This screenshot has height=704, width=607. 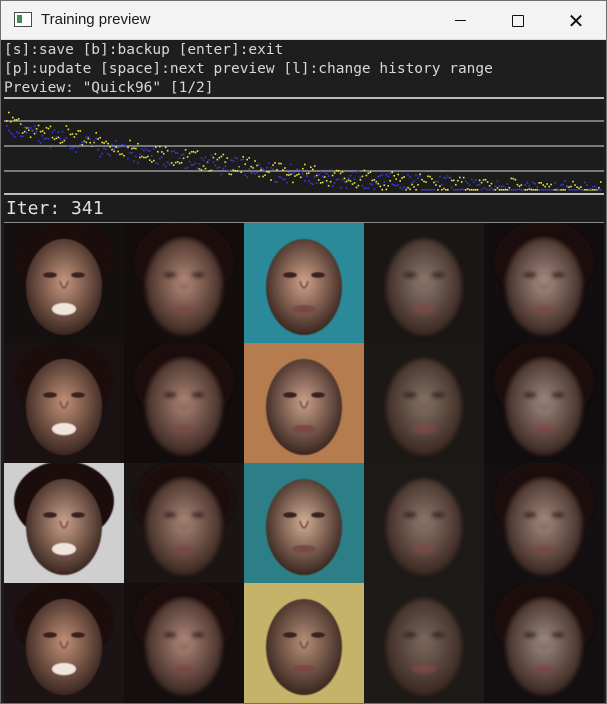 I want to click on minimize-icon, so click(x=460, y=20).